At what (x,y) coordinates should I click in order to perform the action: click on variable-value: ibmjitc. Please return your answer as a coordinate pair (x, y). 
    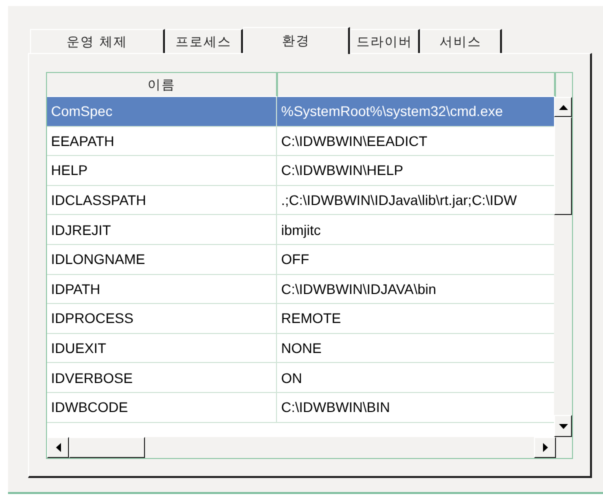
    Looking at the image, I should click on (301, 230).